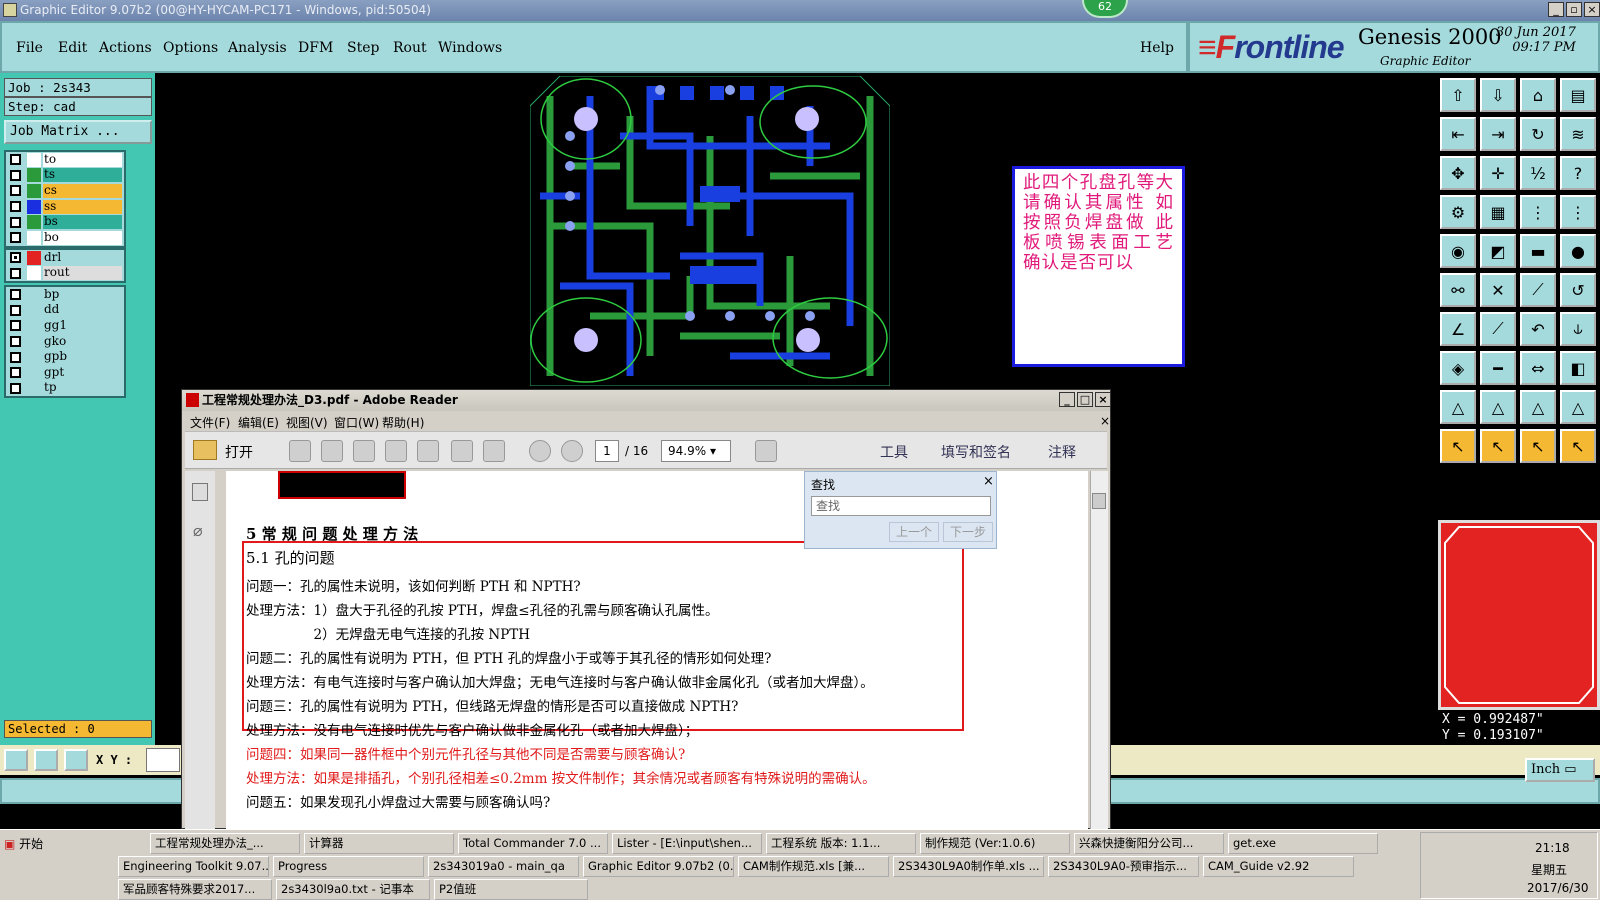  I want to click on layer-row-bo: bo, so click(65, 238).